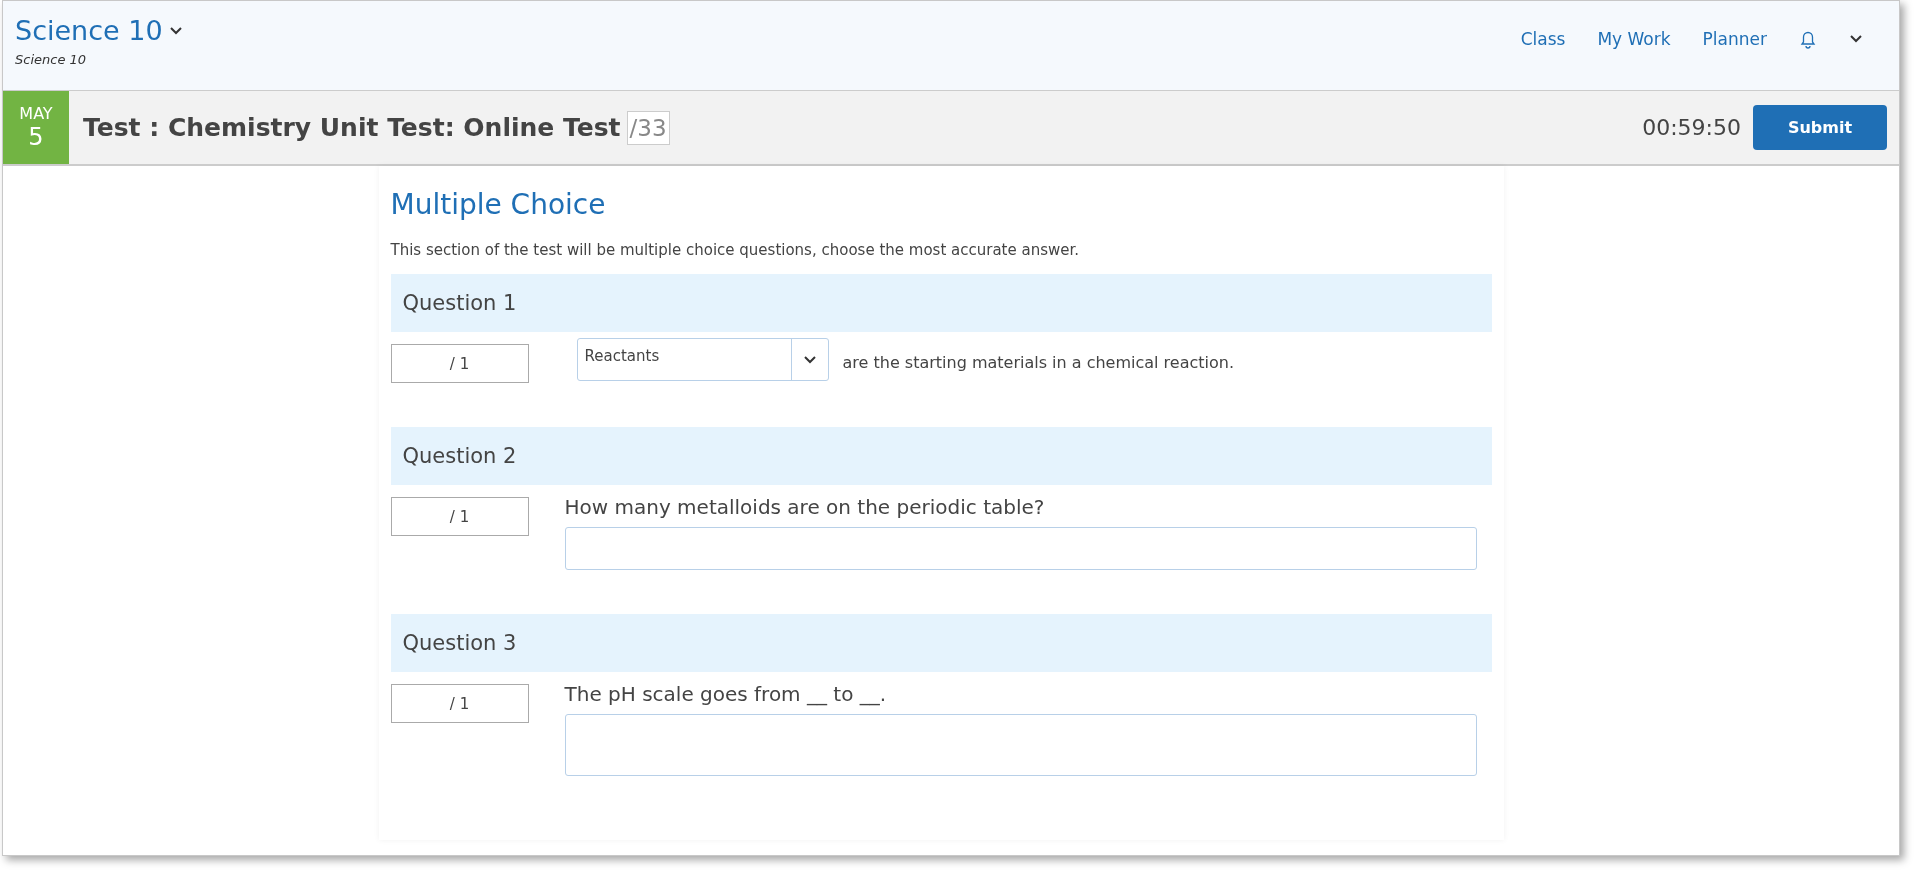 This screenshot has width=1914, height=871. What do you see at coordinates (726, 694) in the screenshot?
I see `question-text: The pH scale goes from __ to __.` at bounding box center [726, 694].